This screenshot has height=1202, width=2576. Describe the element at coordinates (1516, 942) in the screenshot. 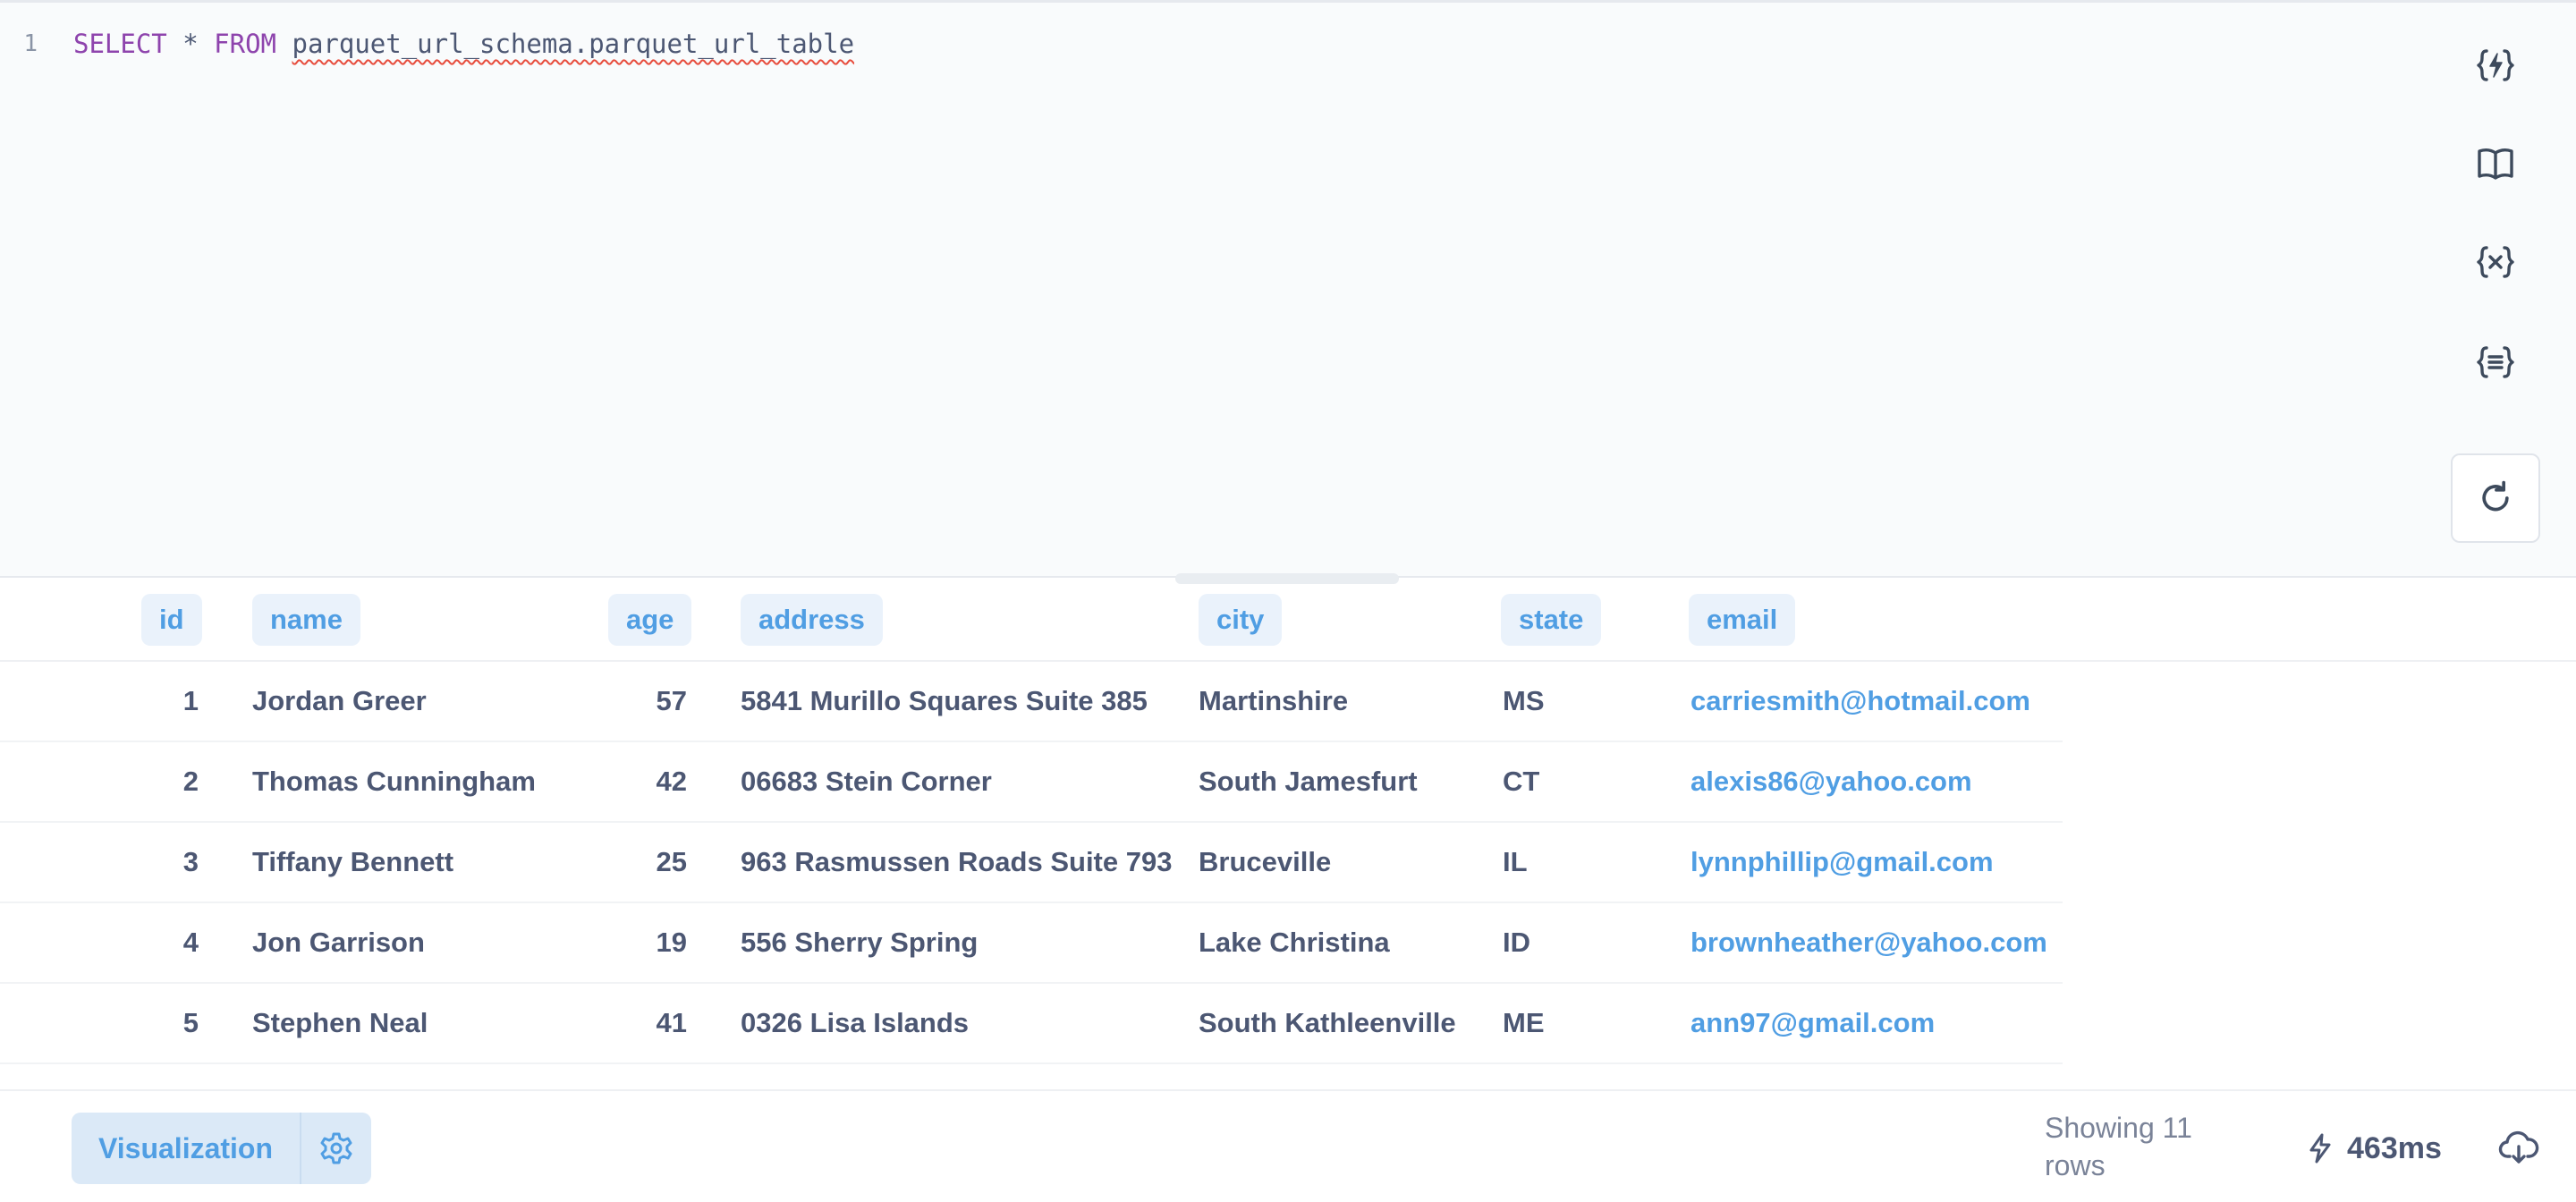

I see `cell-state: ID` at that location.